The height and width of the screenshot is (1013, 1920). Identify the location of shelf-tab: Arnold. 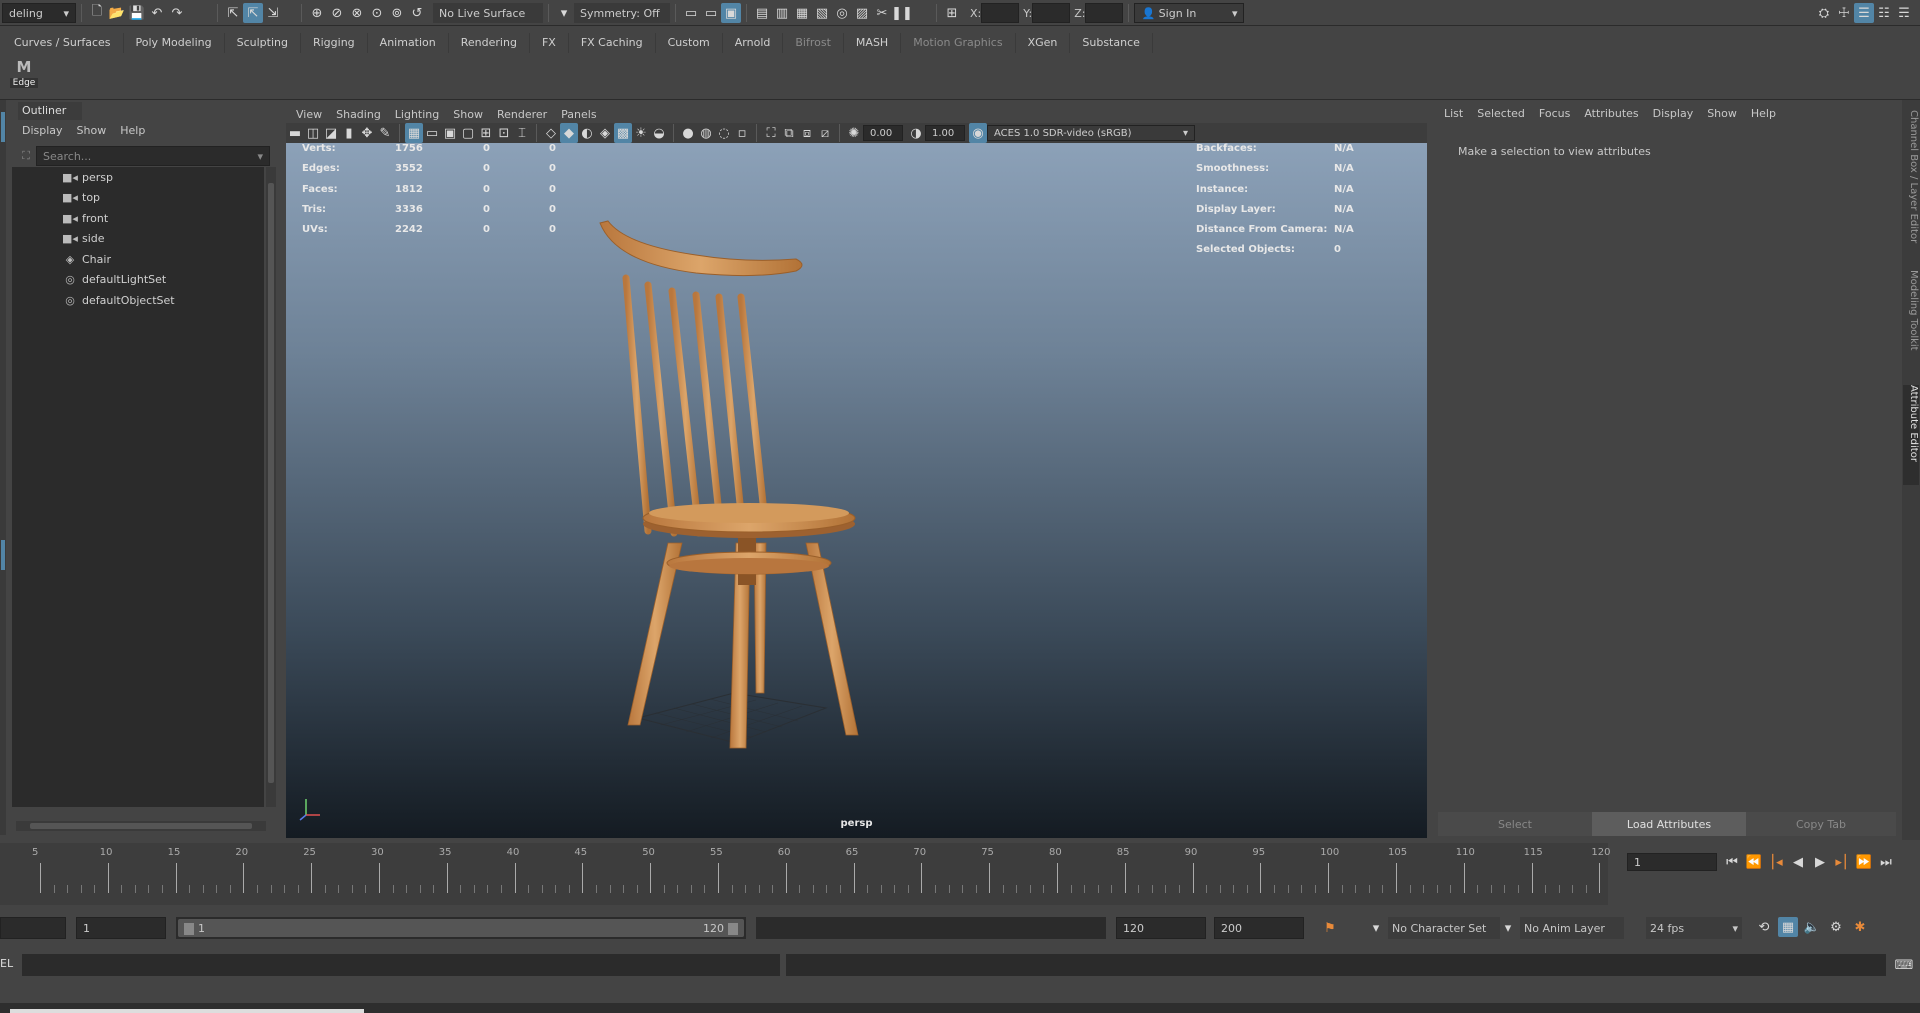
(753, 43).